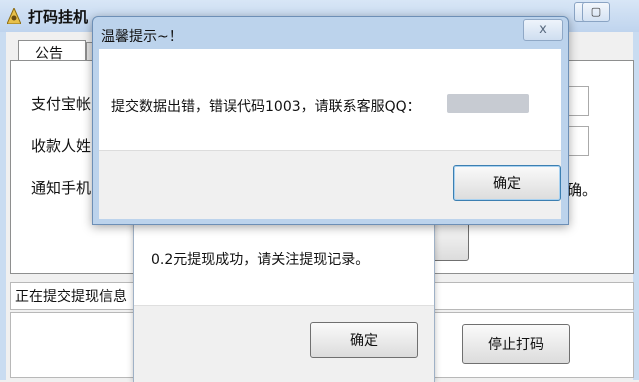 The image size is (639, 382). I want to click on success-ok-button: 确定, so click(364, 340).